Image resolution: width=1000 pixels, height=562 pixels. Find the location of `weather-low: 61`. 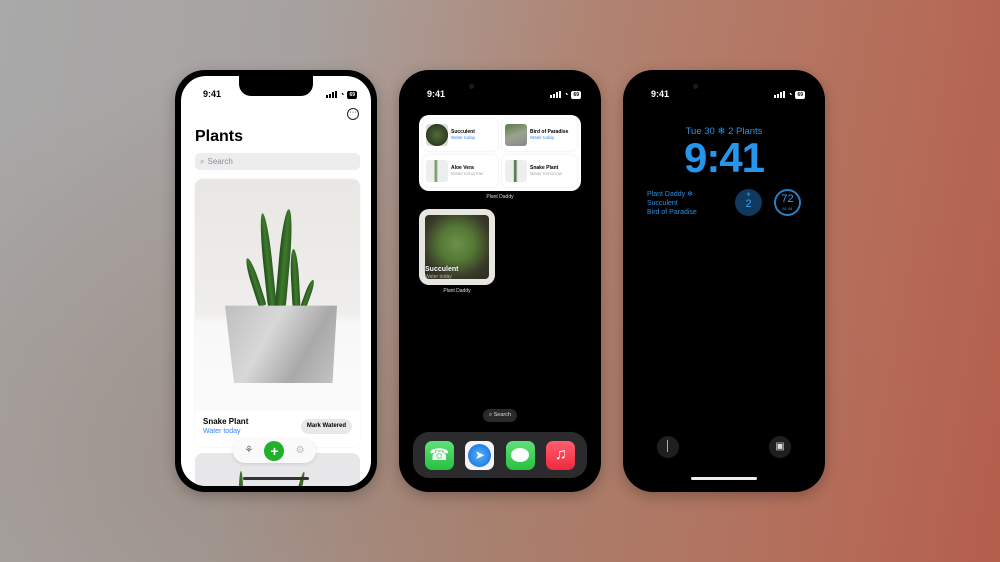

weather-low: 61 is located at coordinates (784, 208).